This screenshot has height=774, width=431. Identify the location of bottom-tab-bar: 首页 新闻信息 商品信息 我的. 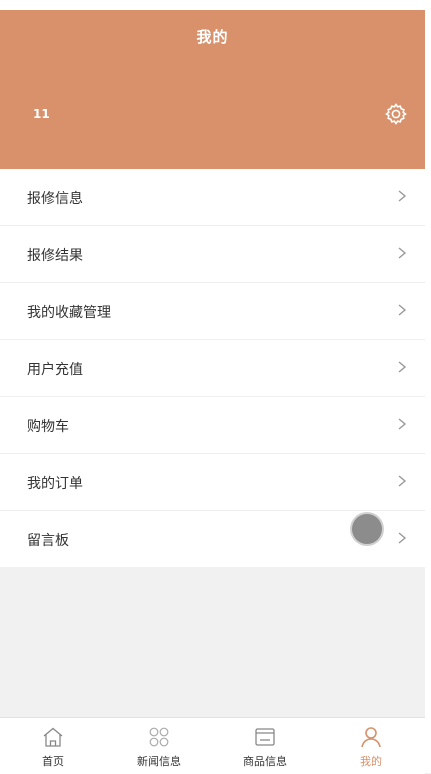
(212, 745).